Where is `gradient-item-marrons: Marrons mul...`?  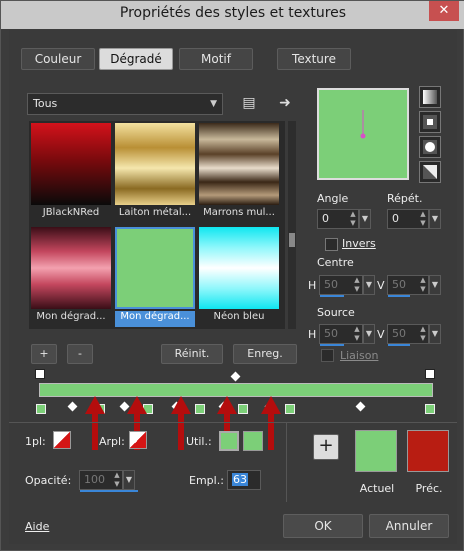
gradient-item-marrons: Marrons mul... is located at coordinates (239, 173).